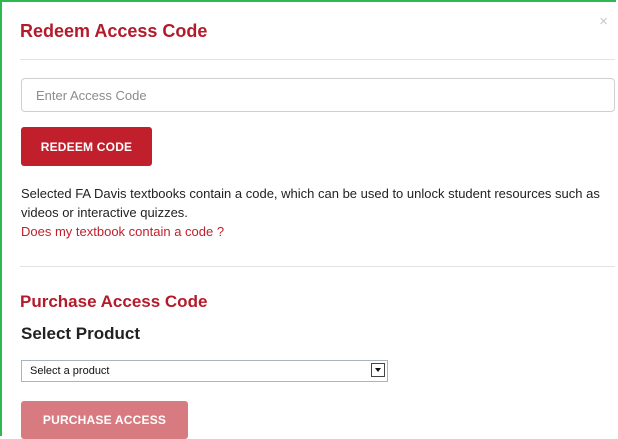 This screenshot has width=618, height=439. I want to click on section-divider, so click(317, 266).